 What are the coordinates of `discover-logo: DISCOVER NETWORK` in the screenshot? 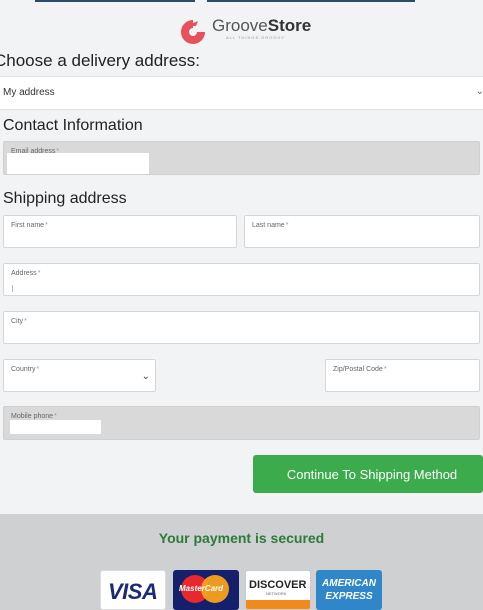 It's located at (278, 590).